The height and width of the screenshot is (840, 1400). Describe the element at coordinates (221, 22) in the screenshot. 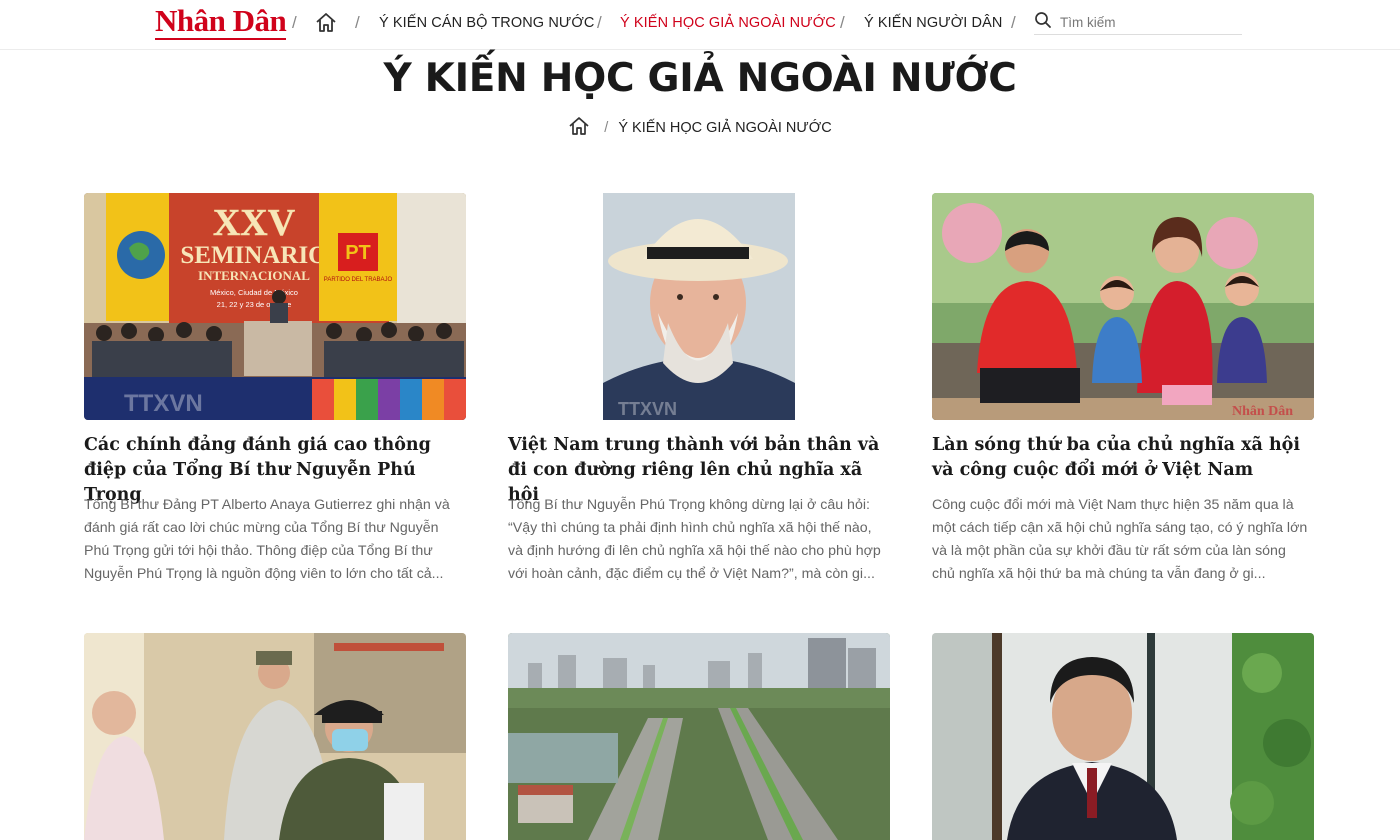

I see `site-logo: Nhân Dân` at that location.